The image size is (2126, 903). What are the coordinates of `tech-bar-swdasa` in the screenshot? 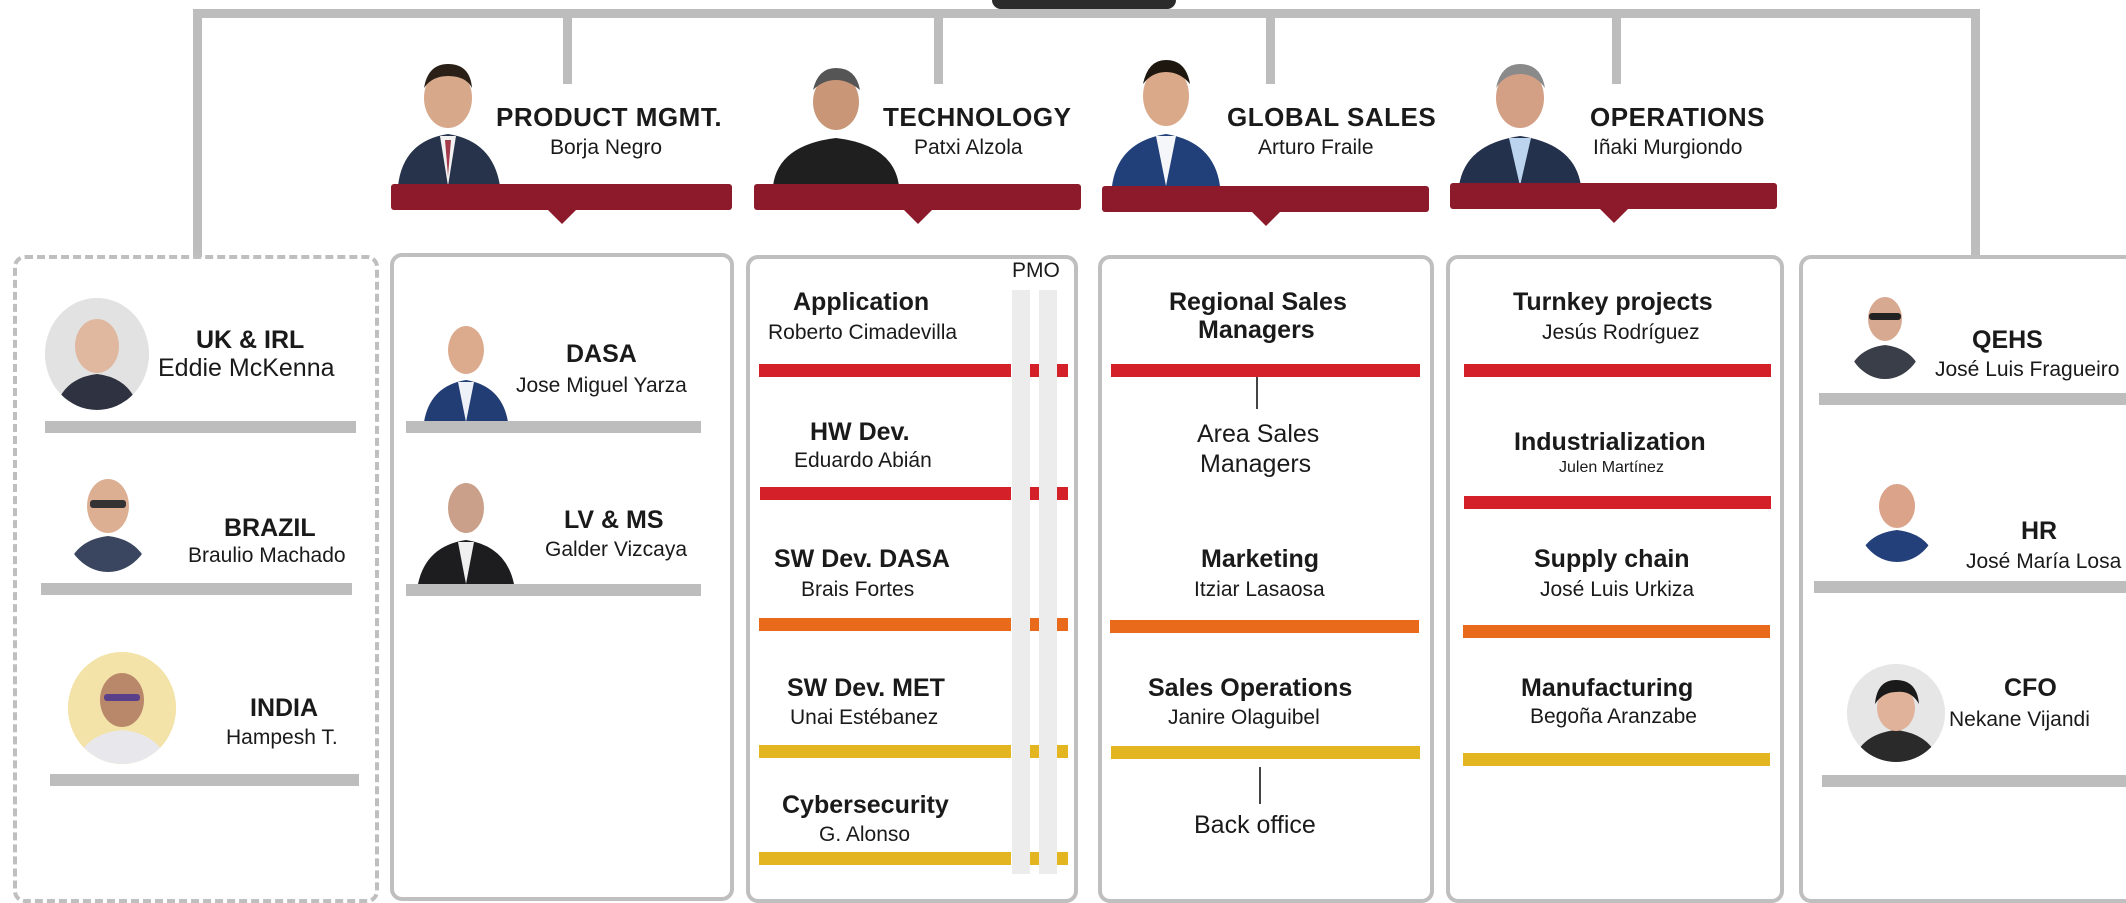 It's located at (885, 624).